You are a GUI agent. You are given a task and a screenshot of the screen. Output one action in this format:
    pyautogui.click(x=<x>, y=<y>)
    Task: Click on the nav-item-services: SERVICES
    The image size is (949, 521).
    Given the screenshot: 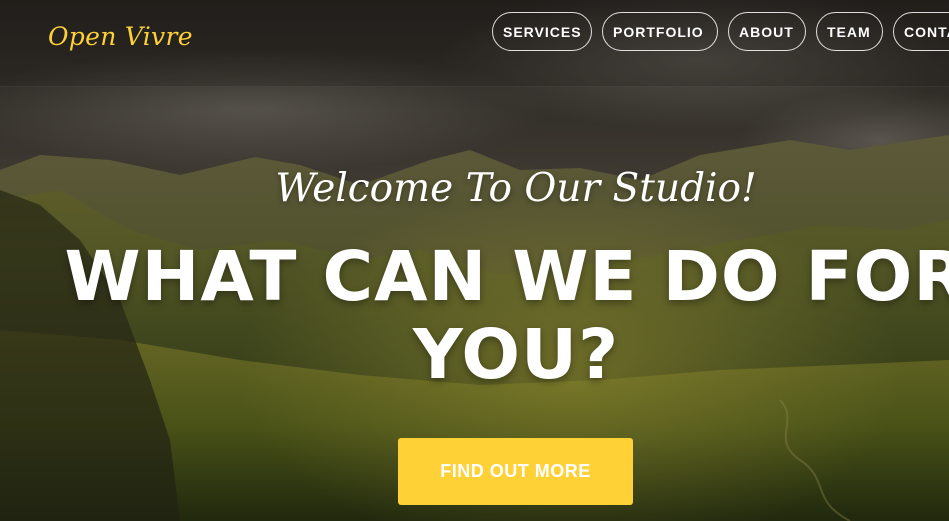 What is the action you would take?
    pyautogui.click(x=542, y=31)
    